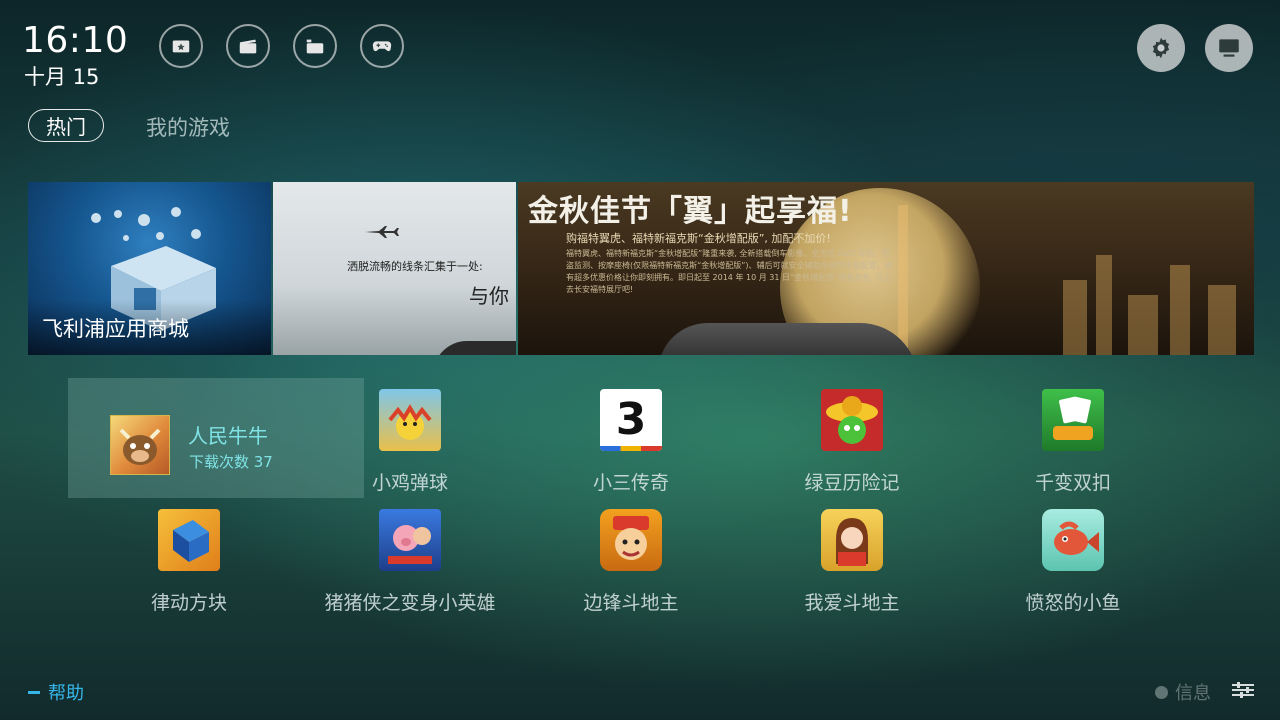  I want to click on cube-game-icon, so click(189, 540).